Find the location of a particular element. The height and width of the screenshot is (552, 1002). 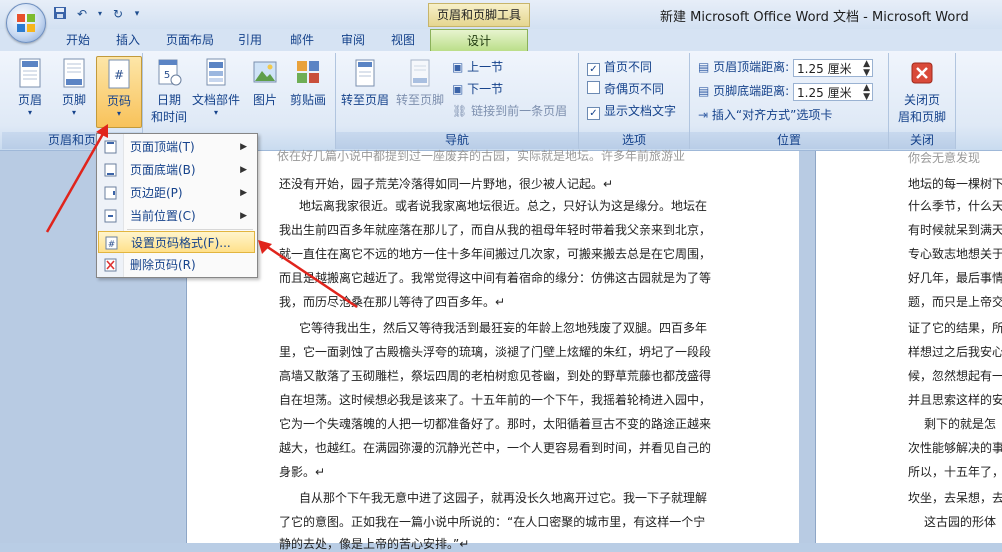

alignment-tab-icon: ⇥ is located at coordinates (703, 115).